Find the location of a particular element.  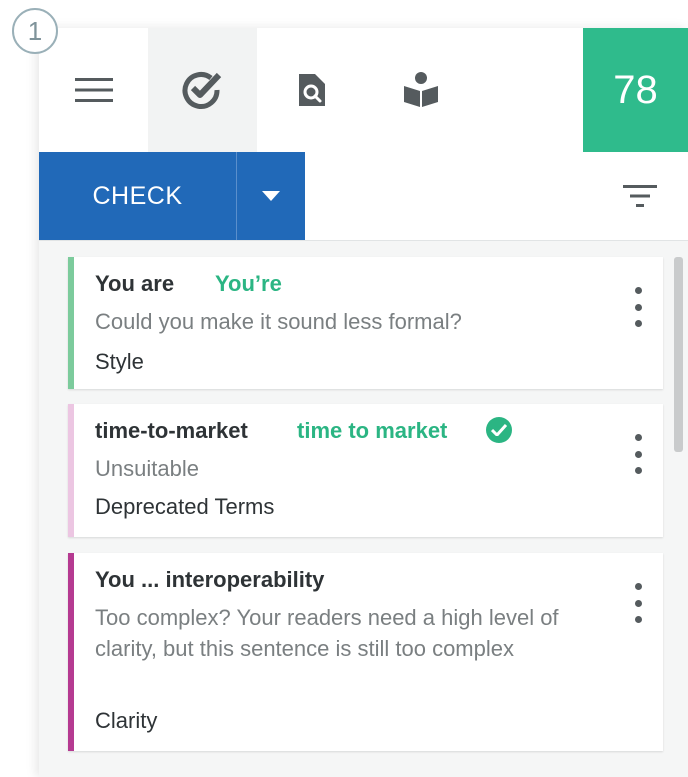

menu-icon is located at coordinates (93, 90).